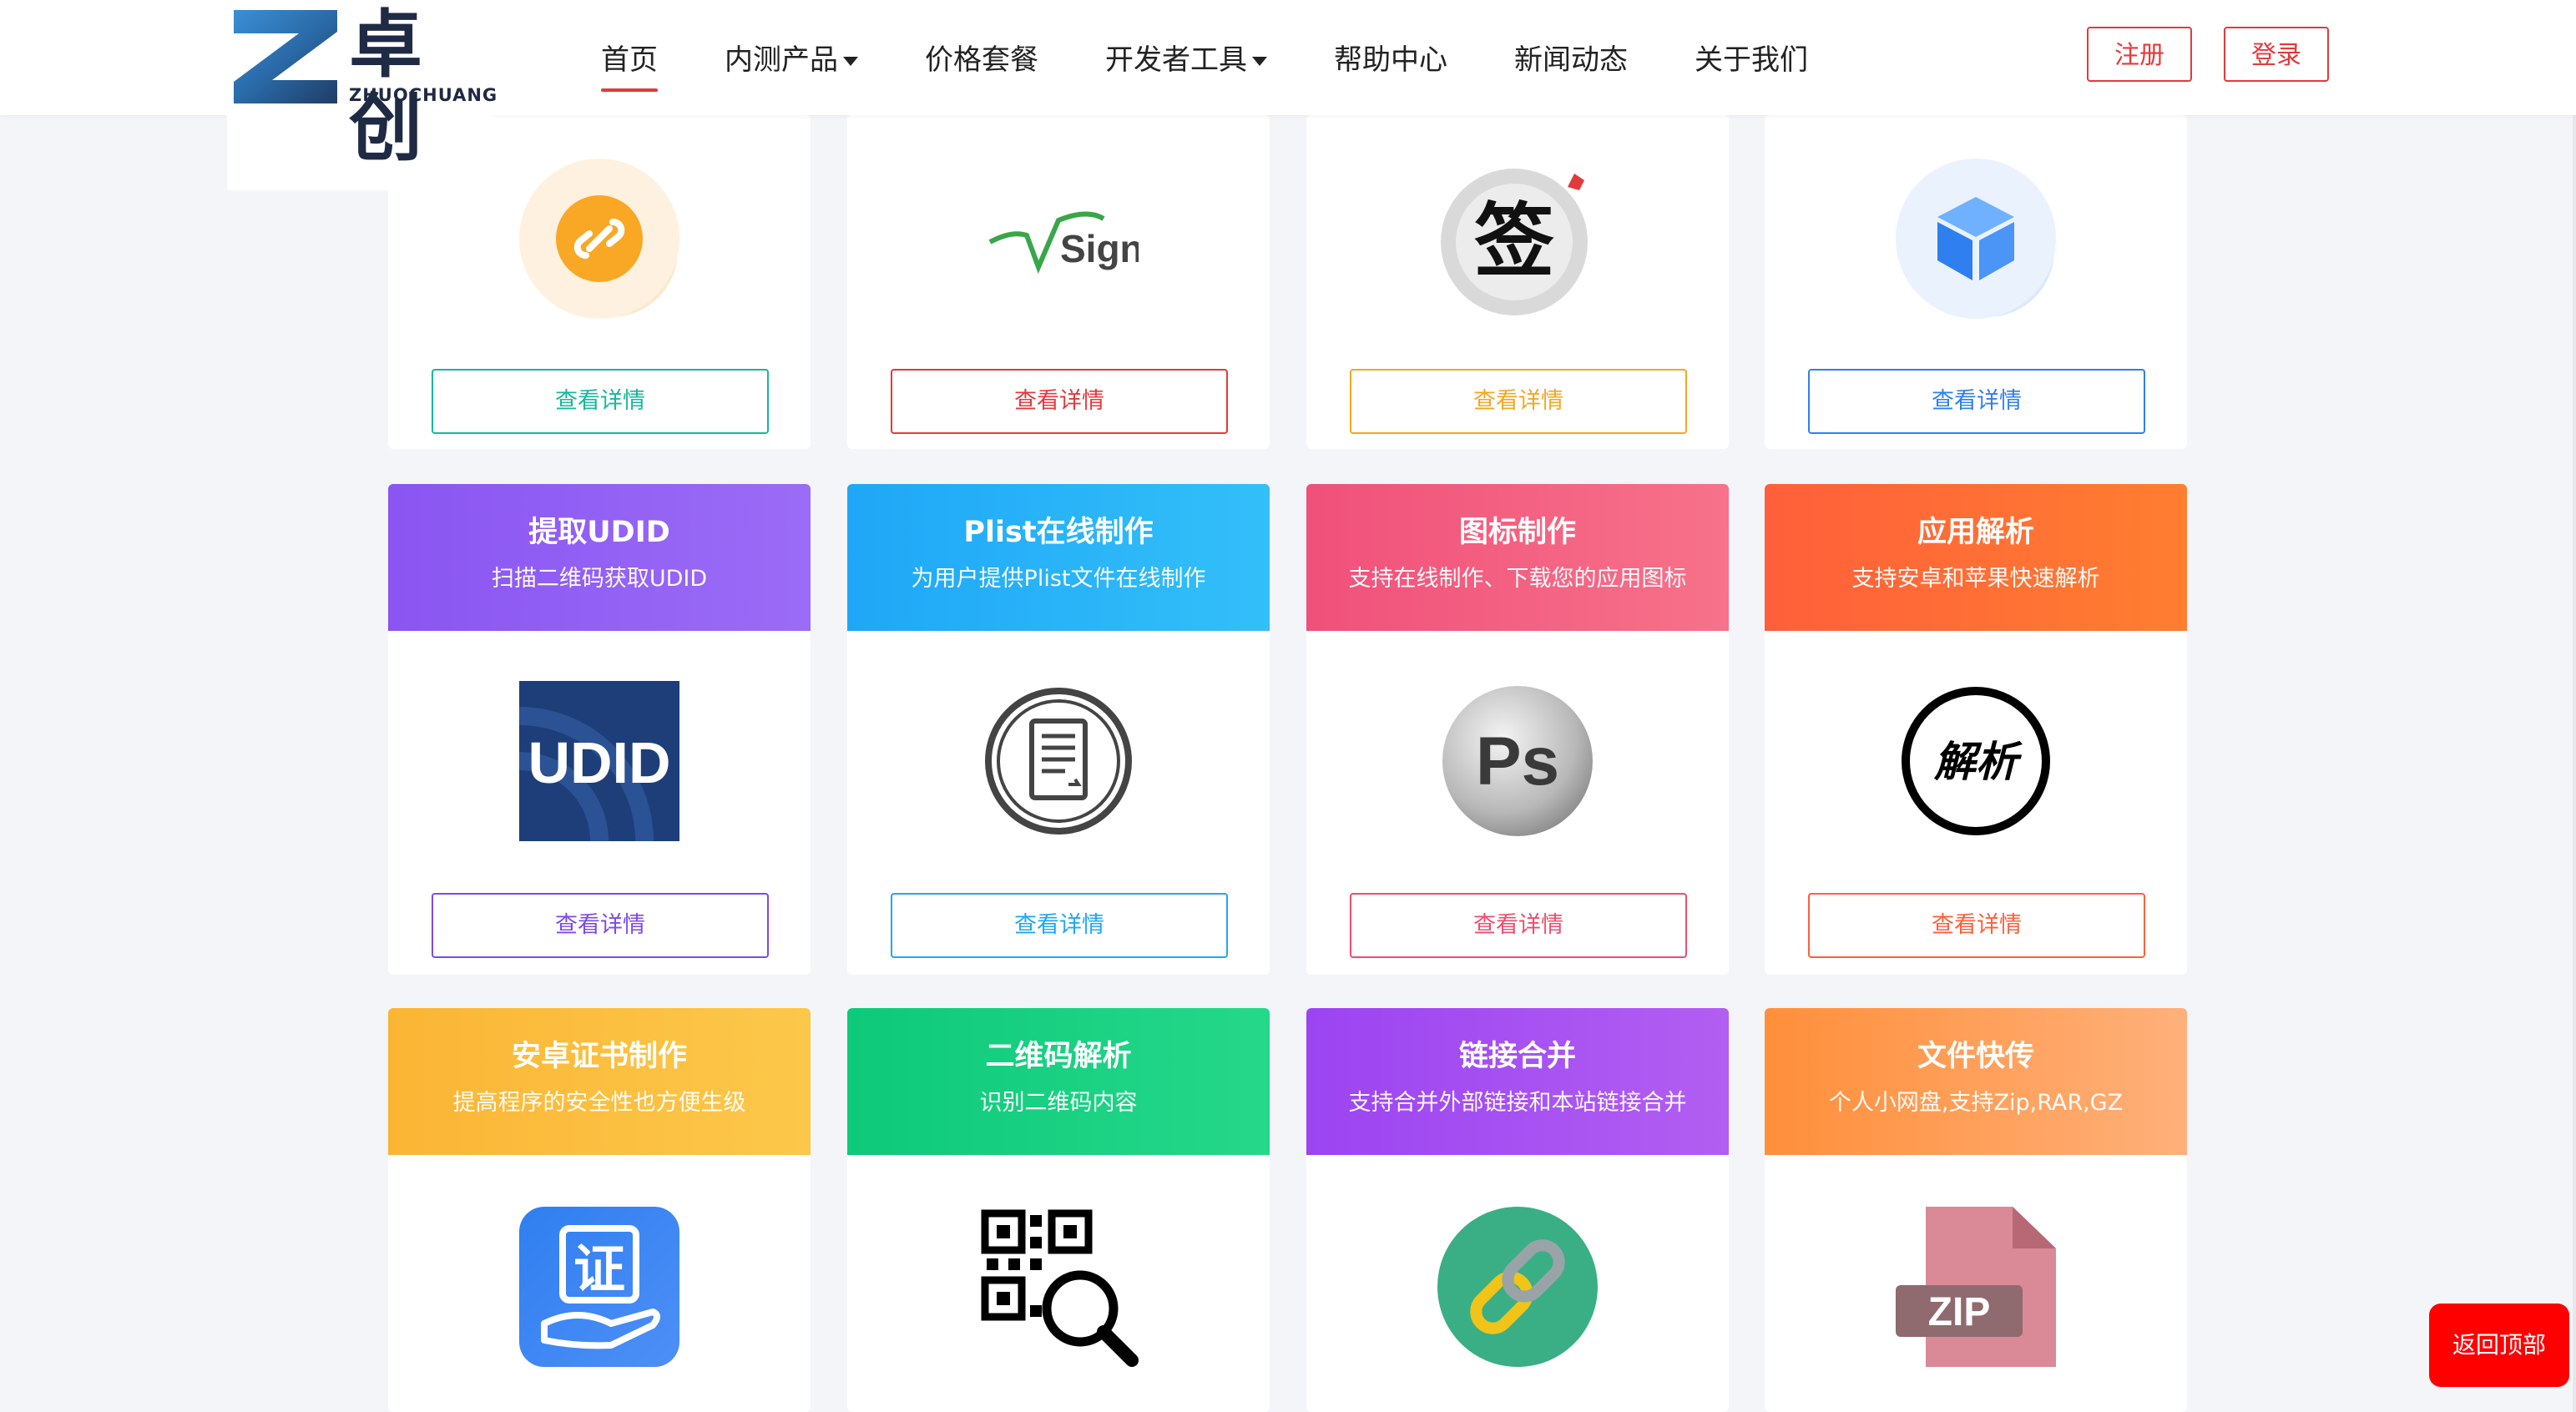 The height and width of the screenshot is (1412, 2576). I want to click on tool-card-udid: 提取UDID 扫描二维码获取UDID UDID 查看详情, so click(599, 729).